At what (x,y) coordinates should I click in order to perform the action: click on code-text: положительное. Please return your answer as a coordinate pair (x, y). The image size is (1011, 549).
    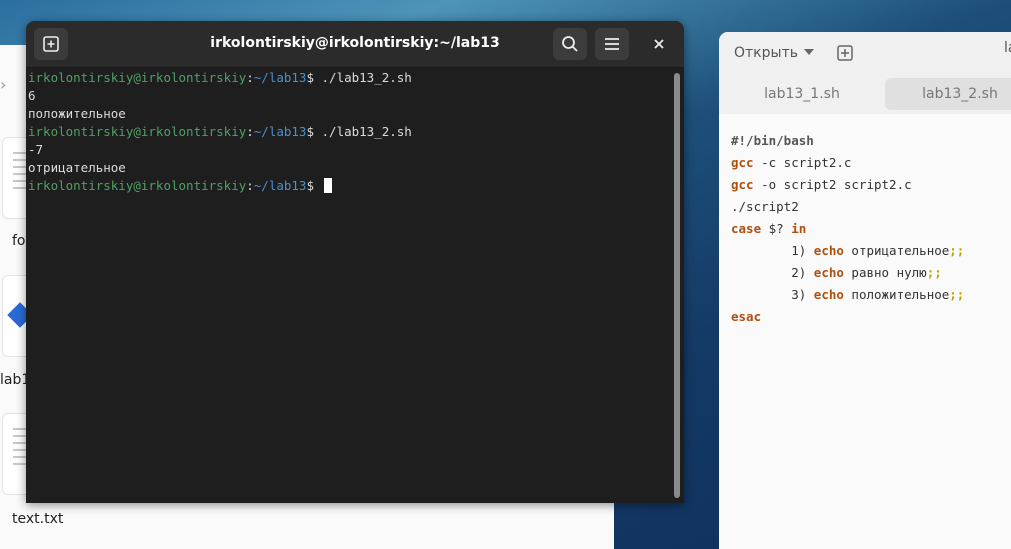
    Looking at the image, I should click on (896, 294).